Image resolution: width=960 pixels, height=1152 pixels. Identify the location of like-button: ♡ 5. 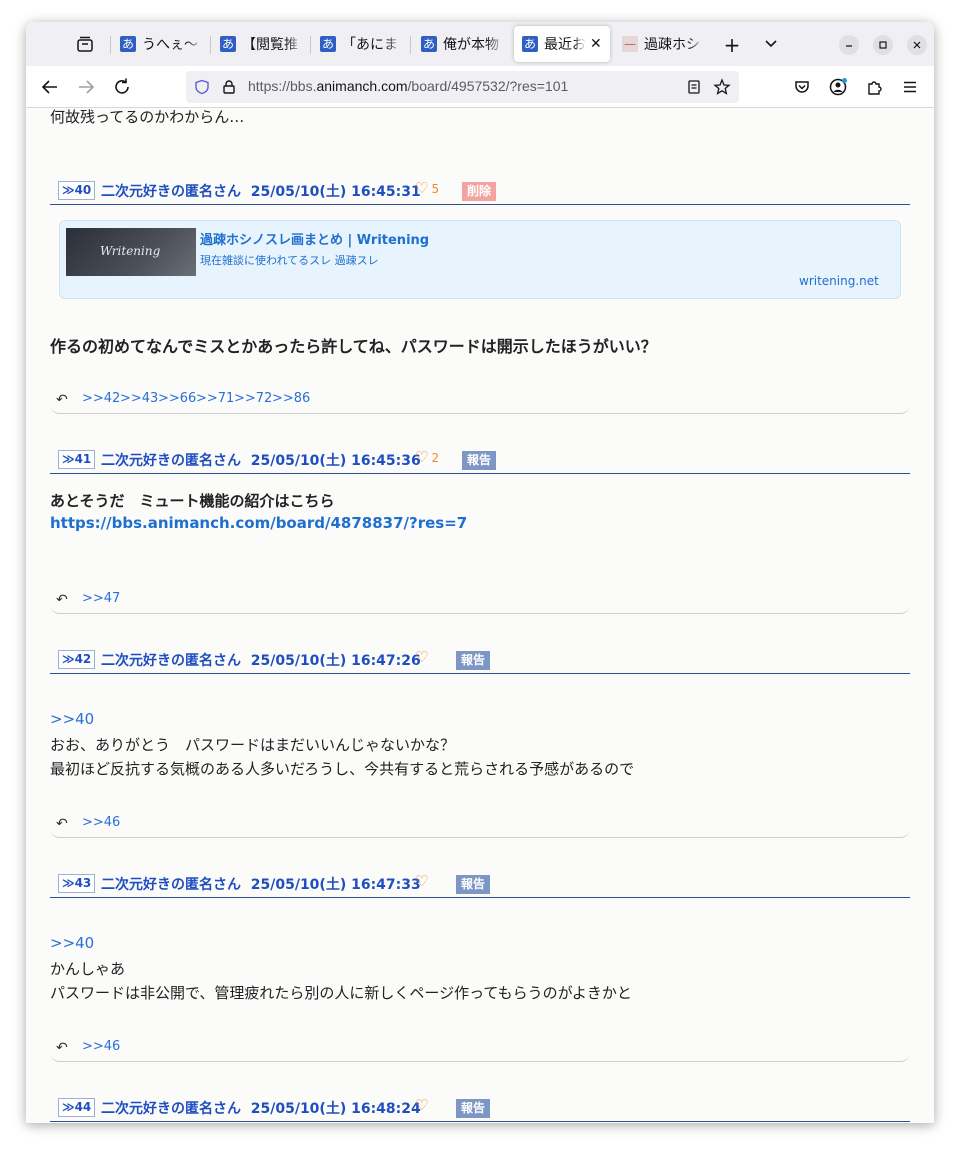
(427, 188).